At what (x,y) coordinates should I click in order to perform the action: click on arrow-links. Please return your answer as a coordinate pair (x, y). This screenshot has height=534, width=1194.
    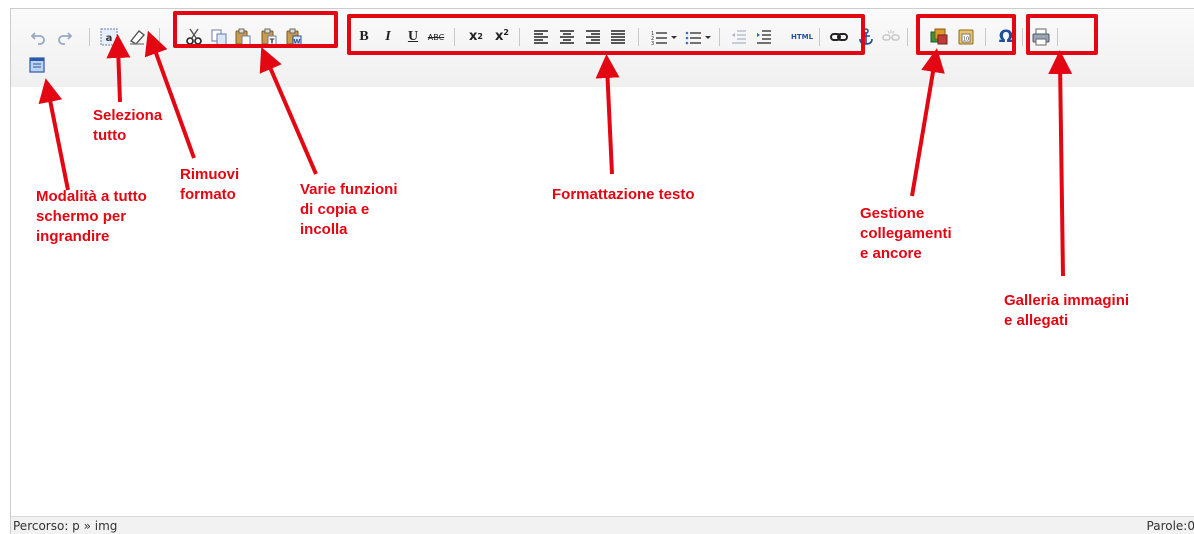
    Looking at the image, I should click on (927, 122).